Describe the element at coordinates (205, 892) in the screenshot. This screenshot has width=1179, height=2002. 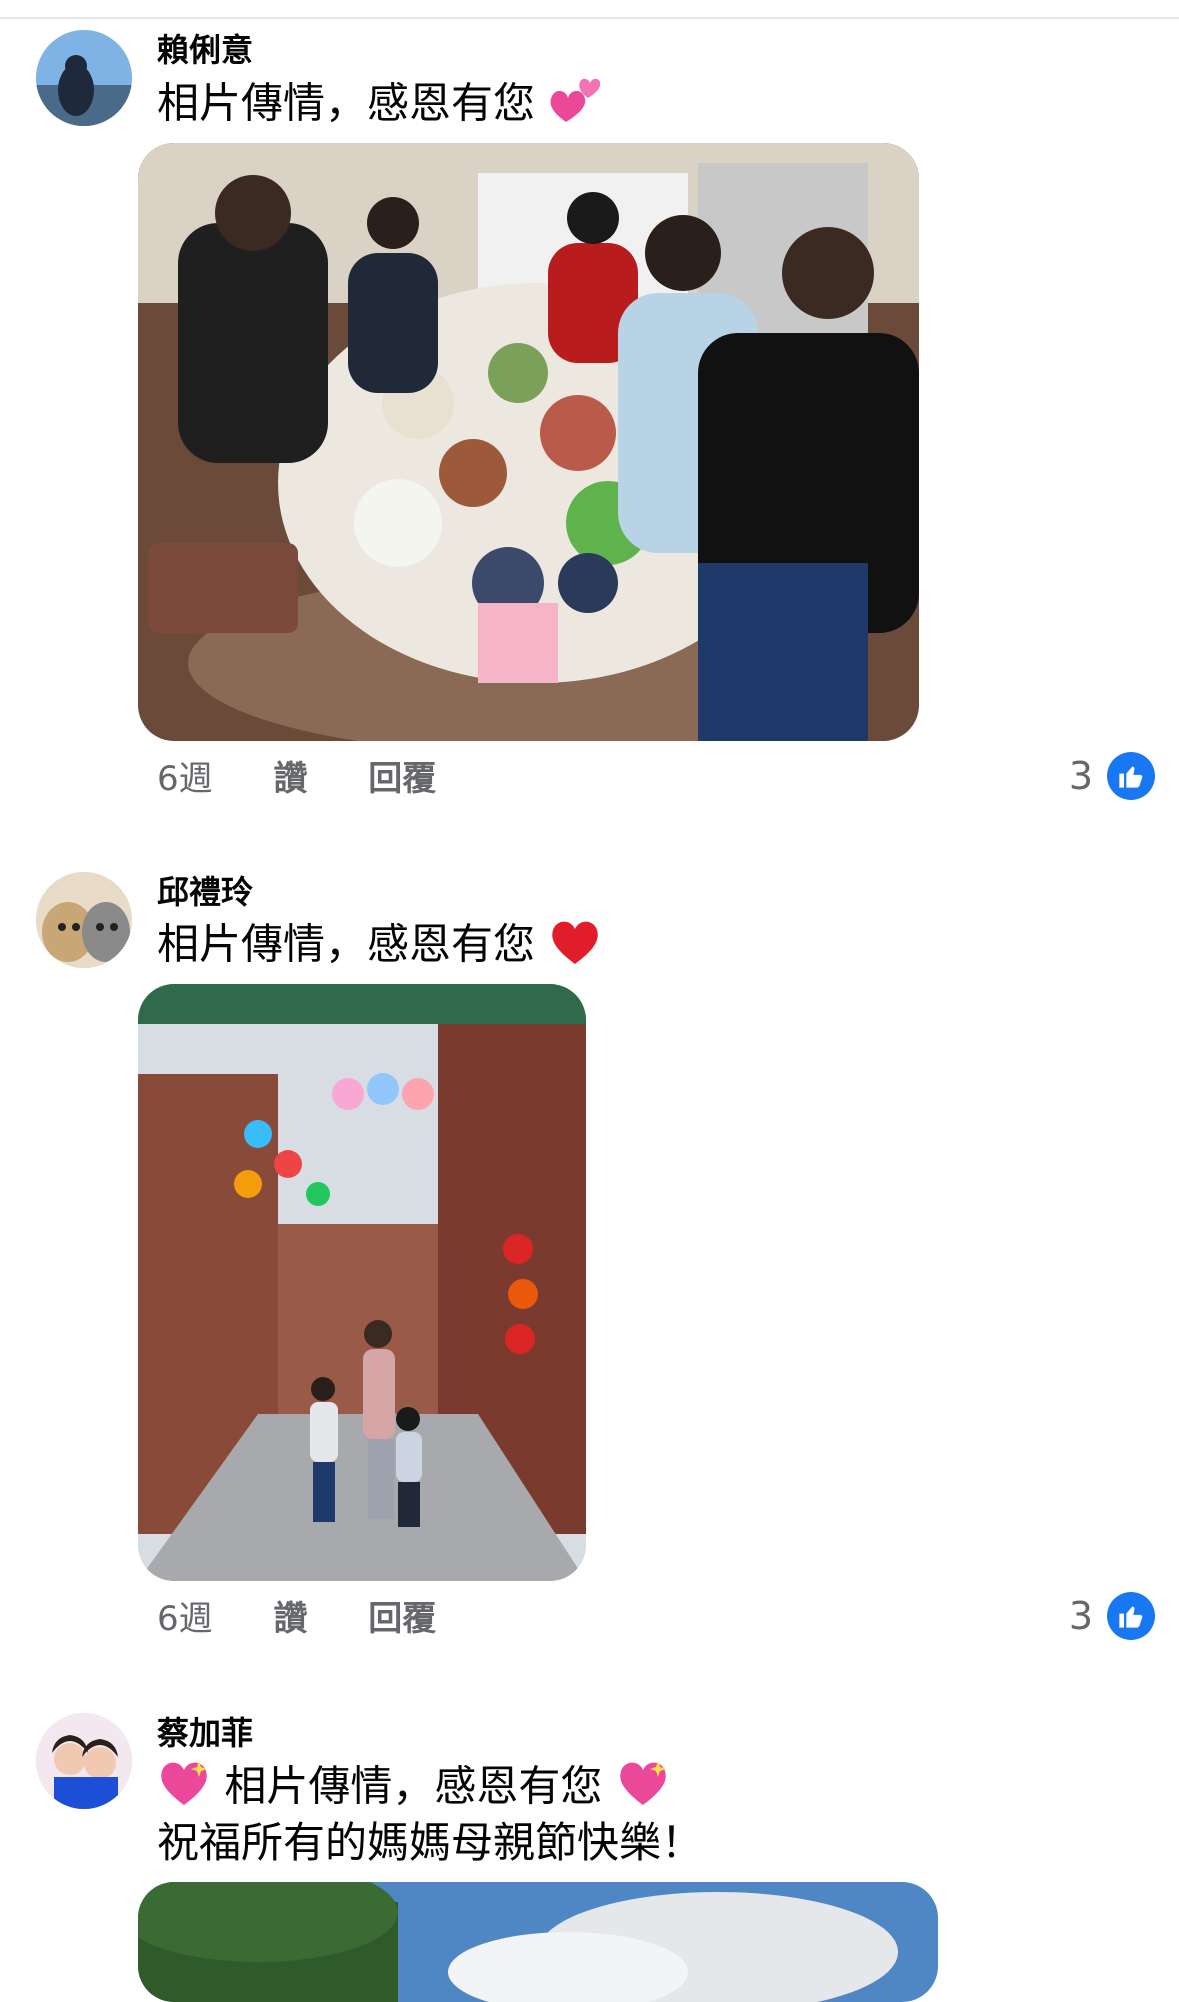
I see `author-name: 邱禮玲` at that location.